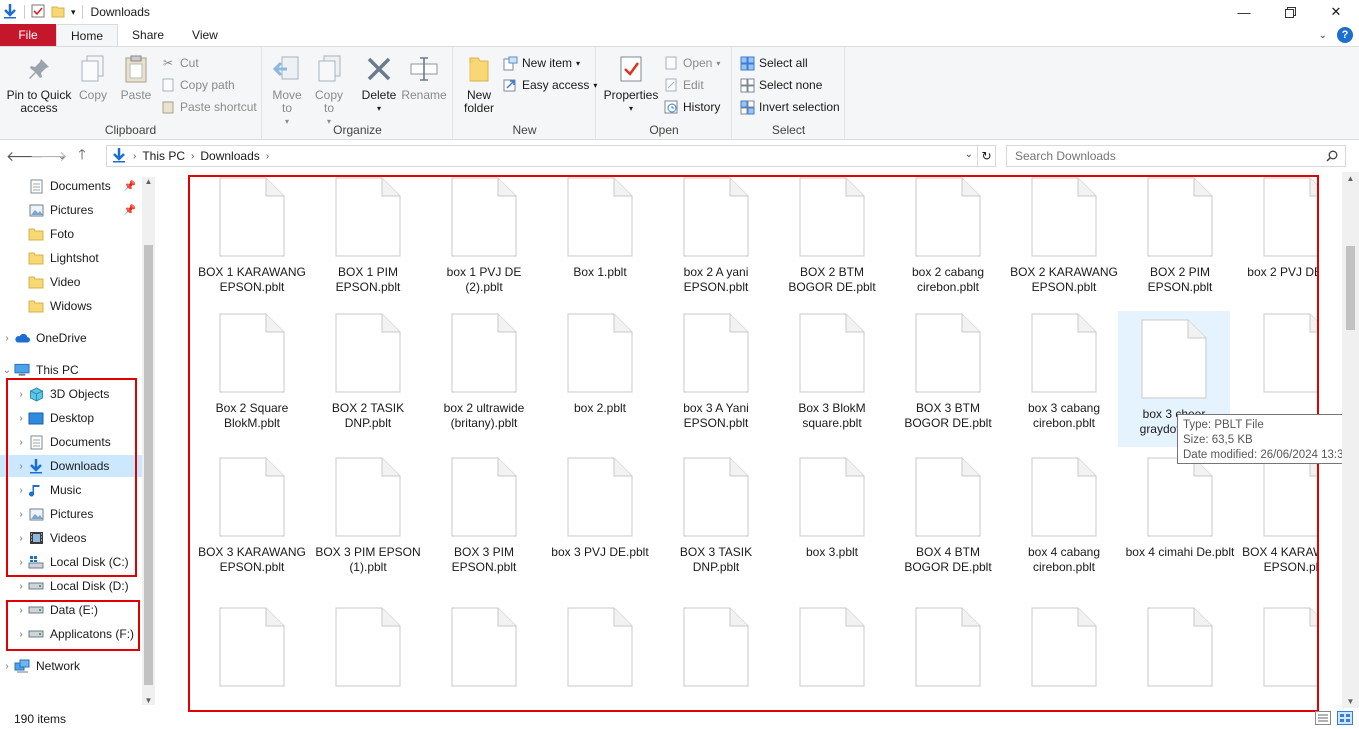 The width and height of the screenshot is (1359, 729). I want to click on nav-item-video: Video, so click(71, 282).